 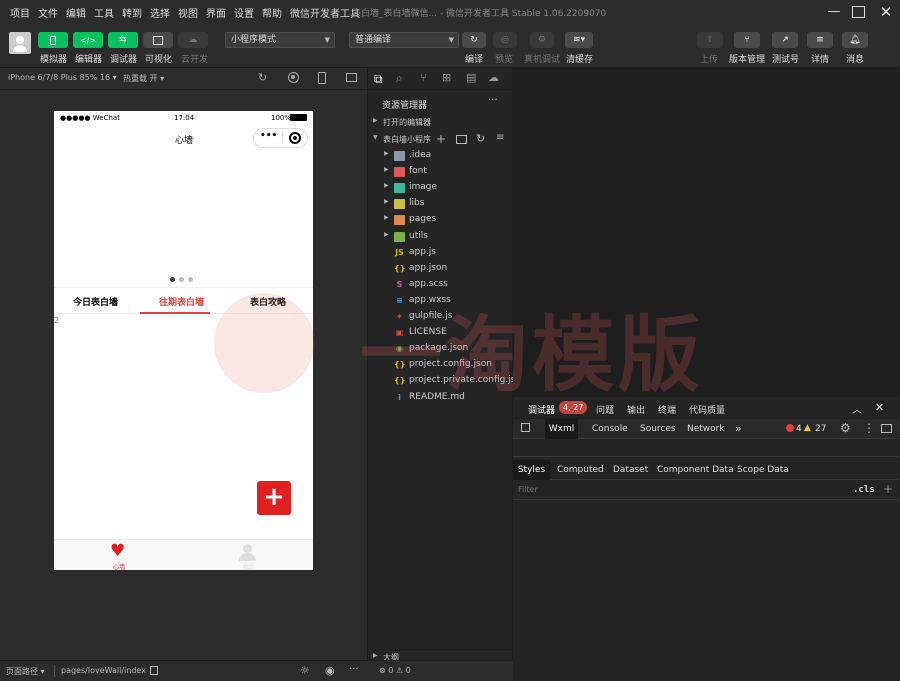 I want to click on dock-icon, so click(x=886, y=428).